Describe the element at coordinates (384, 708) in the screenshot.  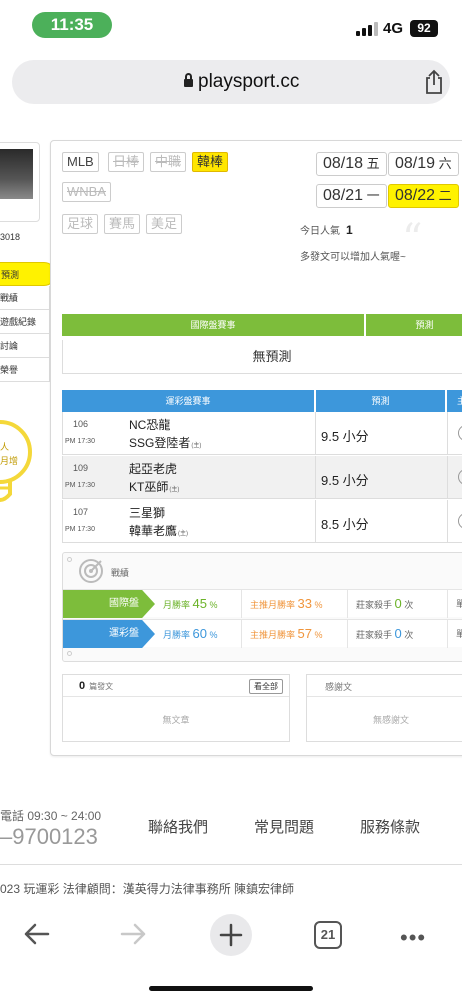
I see `thanks-panel: 感謝文 無感謝文` at that location.